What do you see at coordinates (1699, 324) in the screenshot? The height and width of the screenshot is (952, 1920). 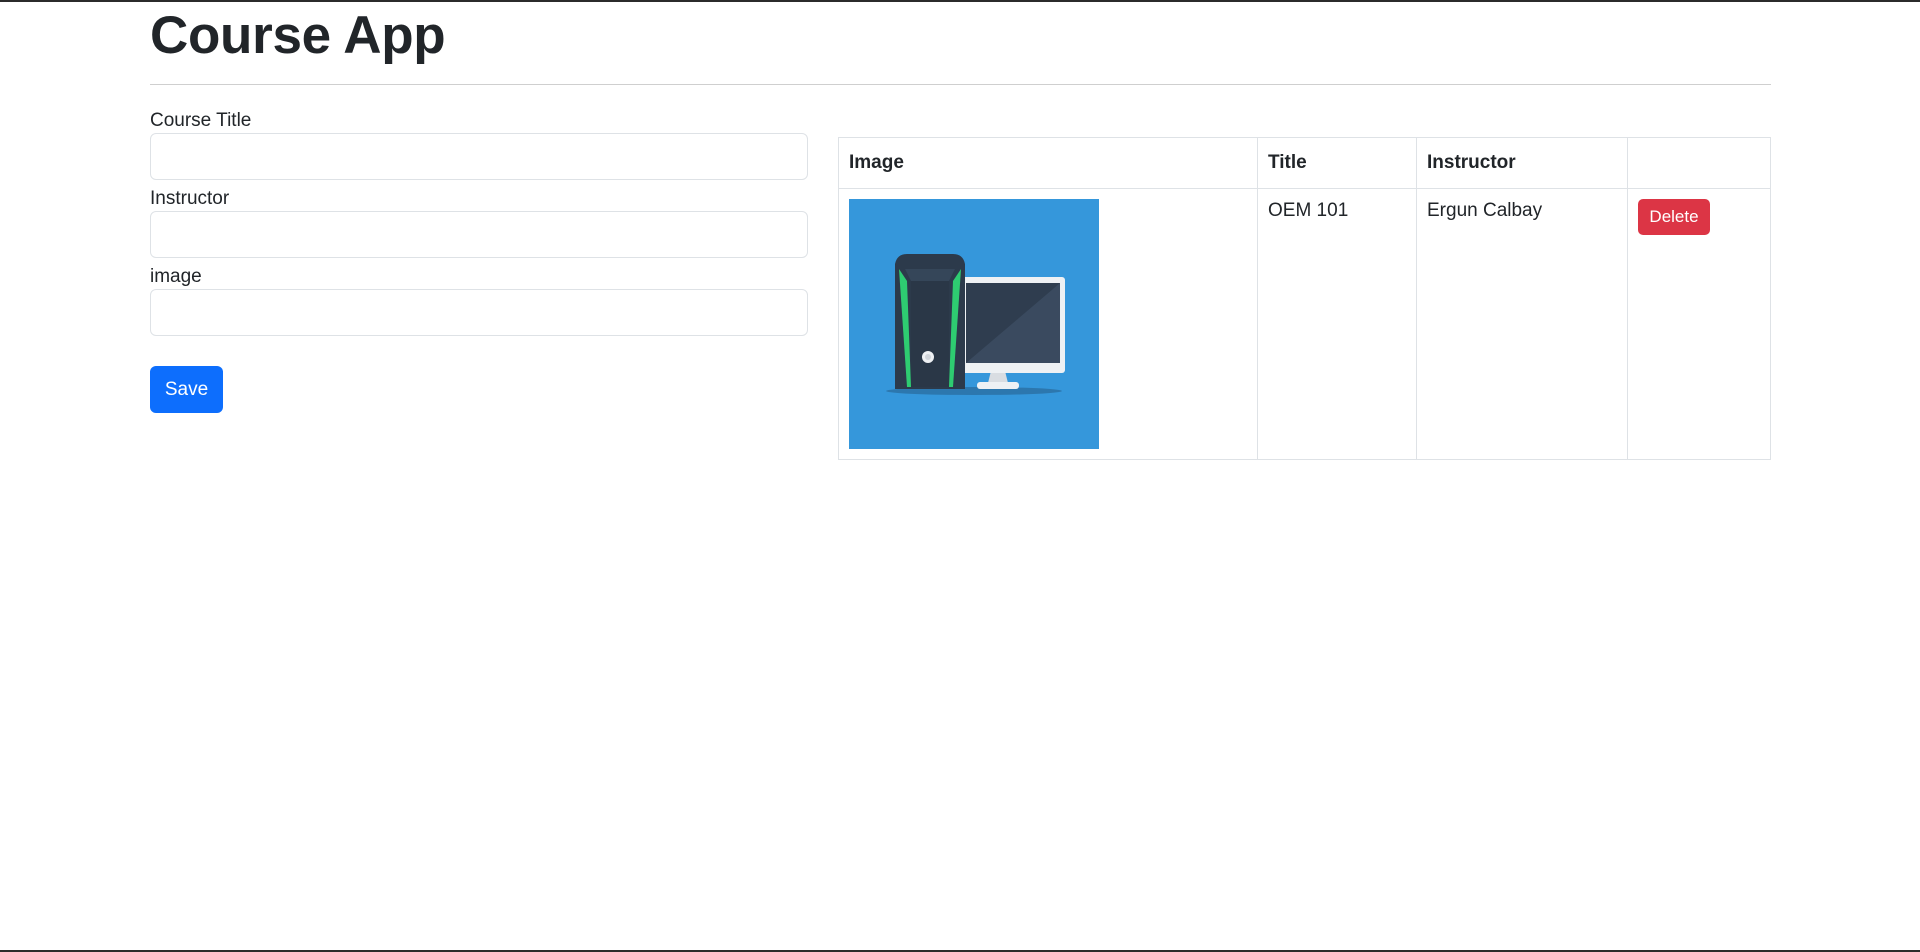 I see `course-actions-cell: Delete` at bounding box center [1699, 324].